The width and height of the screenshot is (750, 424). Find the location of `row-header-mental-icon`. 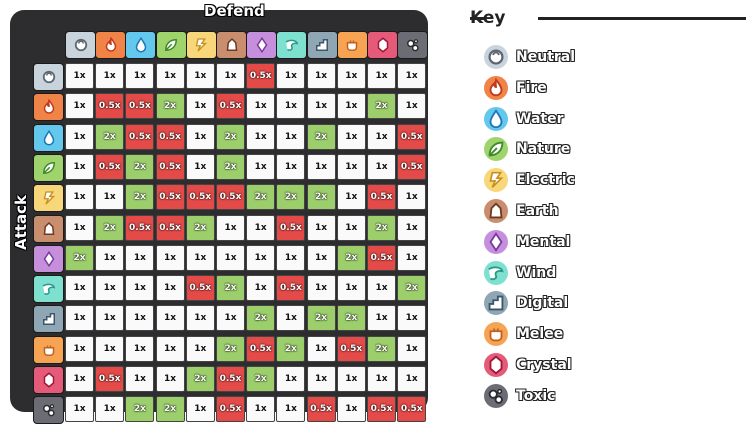

row-header-mental-icon is located at coordinates (48, 258).